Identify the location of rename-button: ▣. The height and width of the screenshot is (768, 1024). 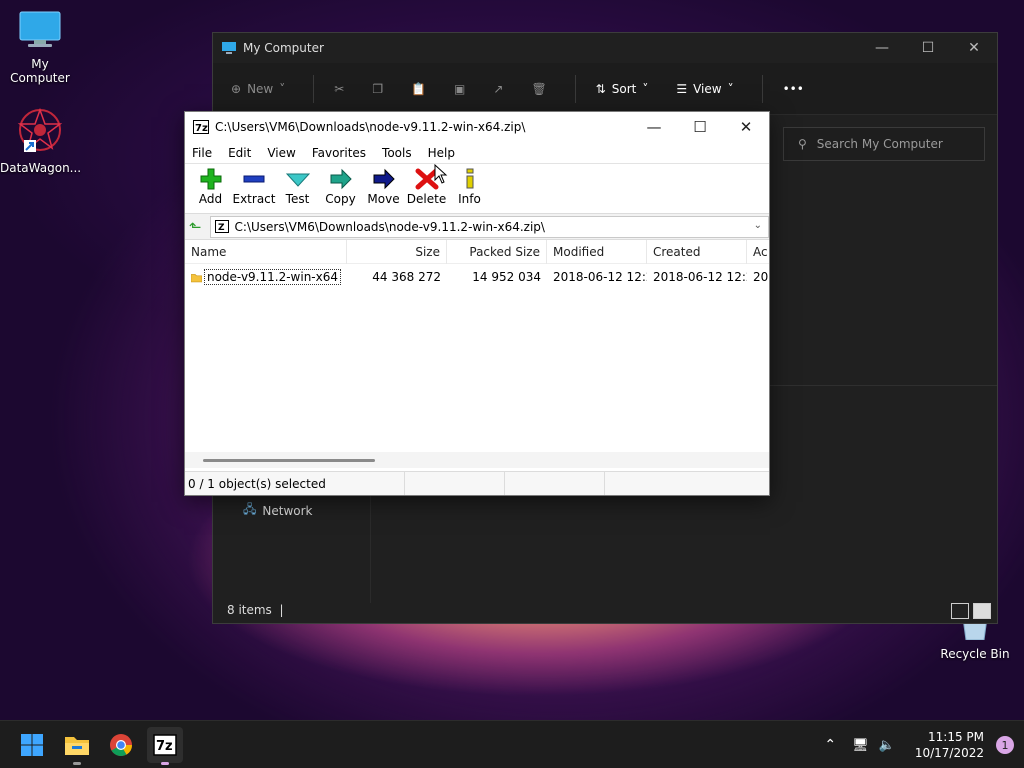
(459, 89).